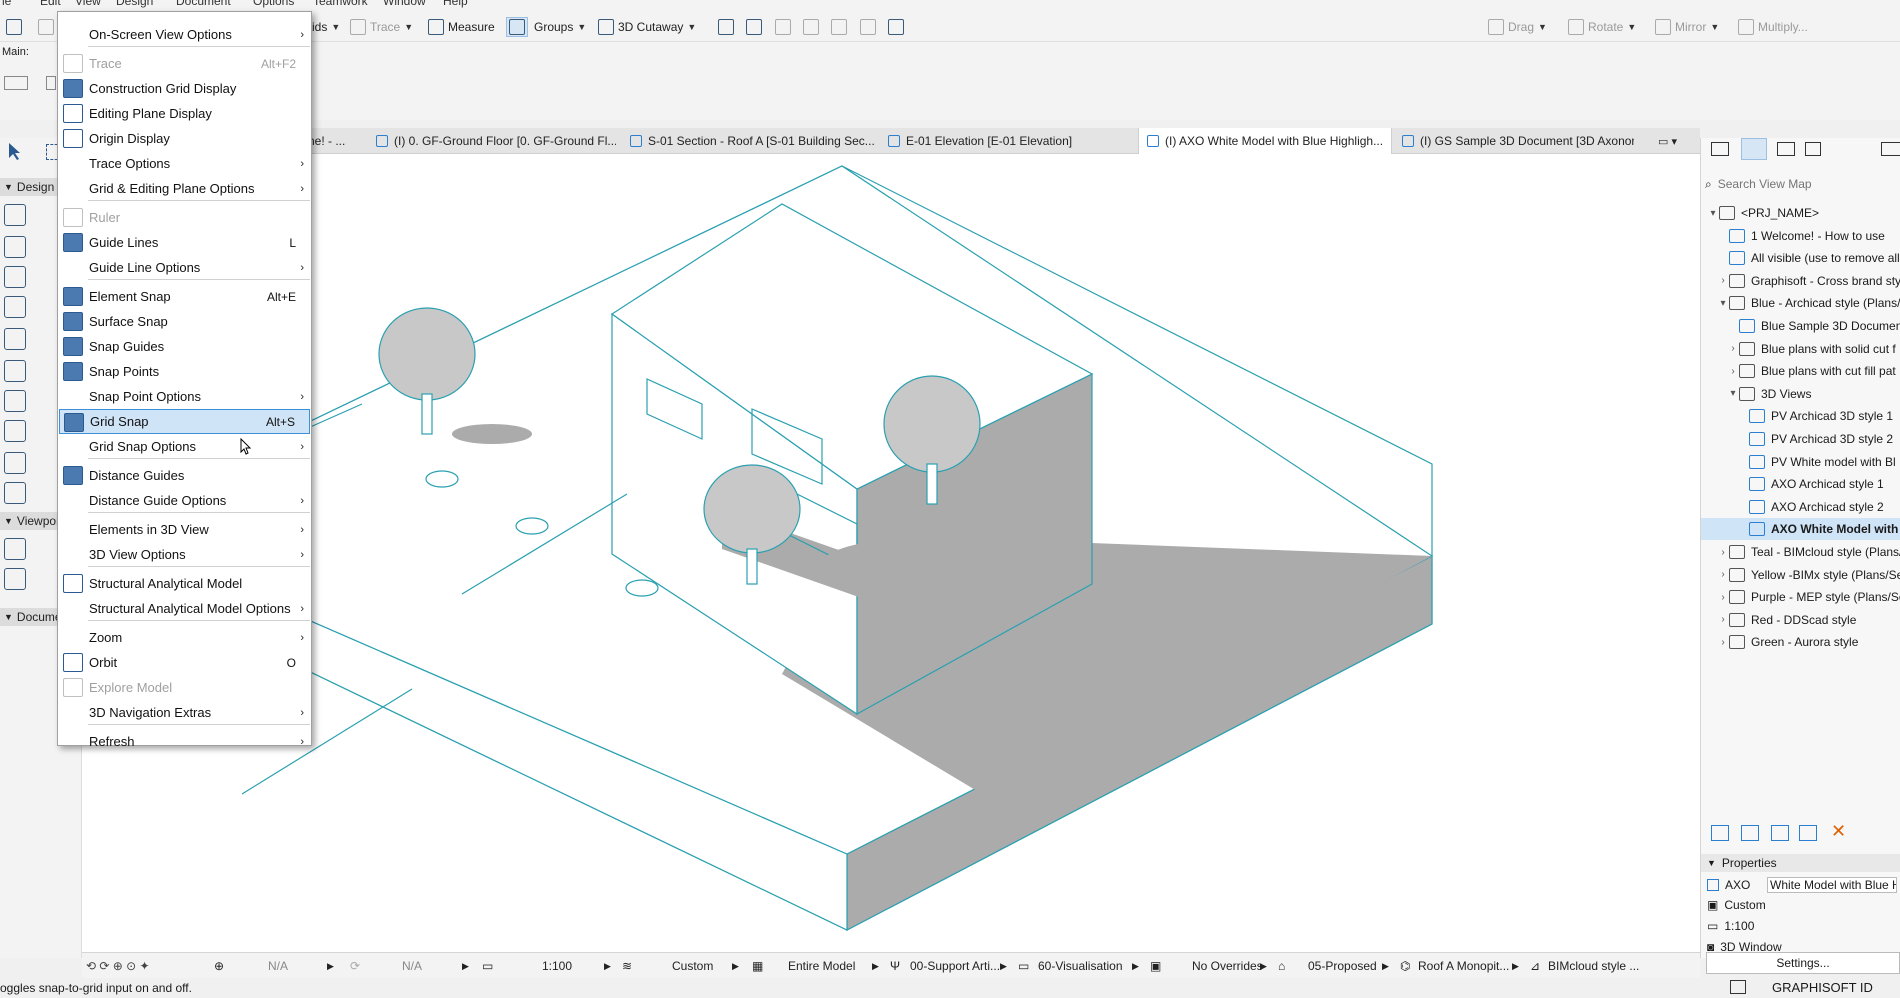 This screenshot has width=1900, height=998. What do you see at coordinates (326, 27) in the screenshot?
I see `ids-button: ids ▼` at bounding box center [326, 27].